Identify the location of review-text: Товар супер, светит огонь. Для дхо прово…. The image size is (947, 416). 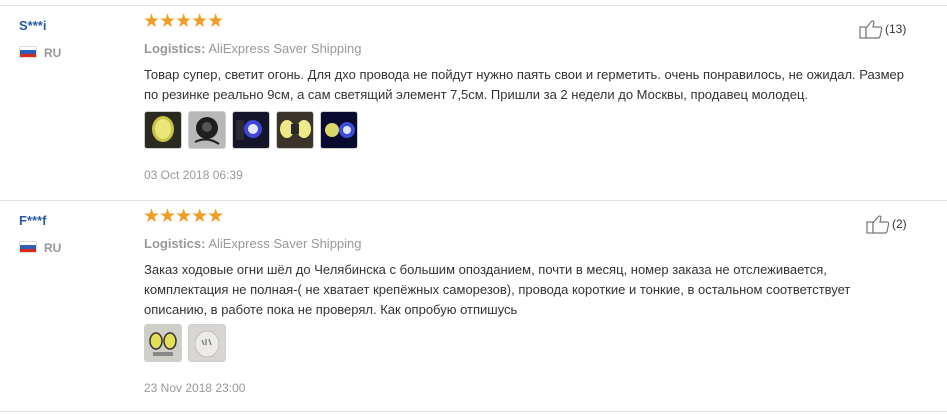
(524, 84).